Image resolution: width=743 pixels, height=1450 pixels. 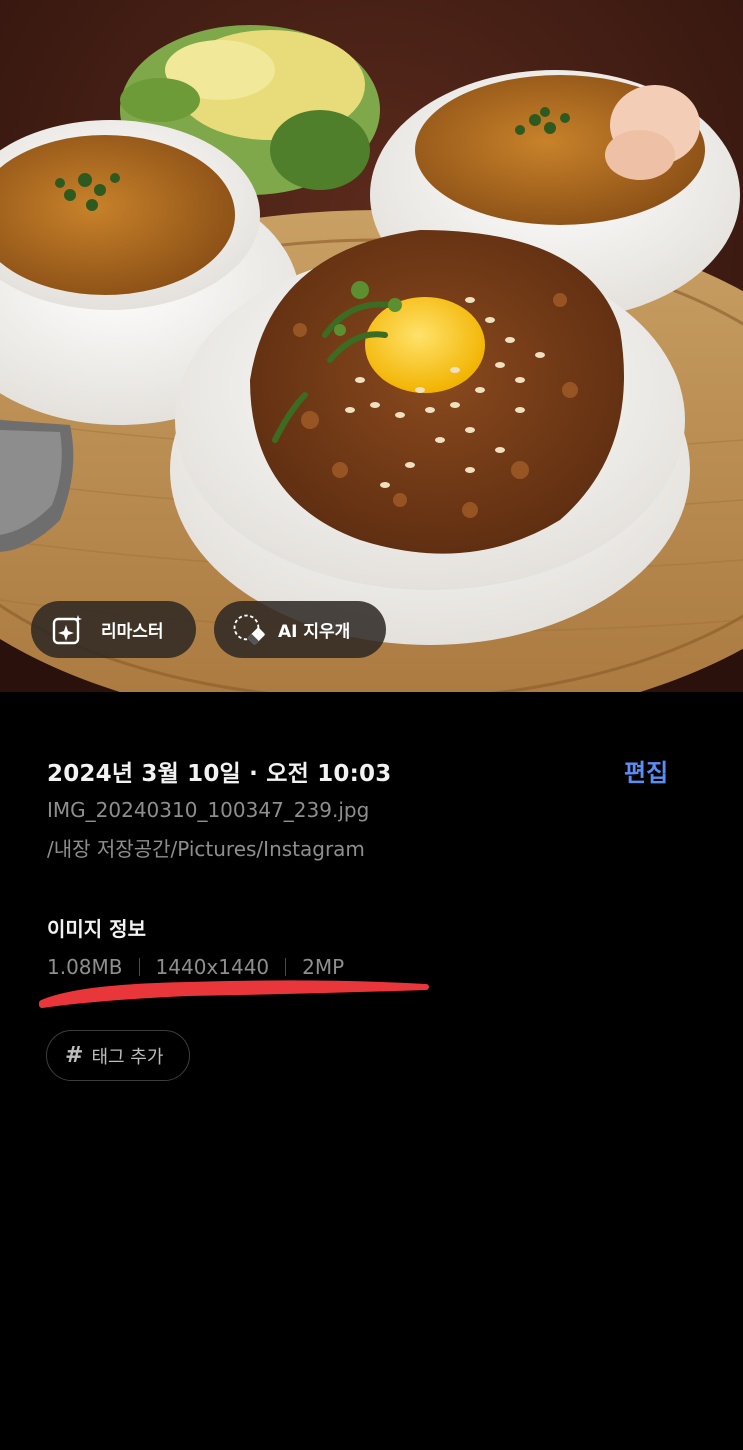 I want to click on ai-eraser-button: AI 지우개, so click(x=300, y=629).